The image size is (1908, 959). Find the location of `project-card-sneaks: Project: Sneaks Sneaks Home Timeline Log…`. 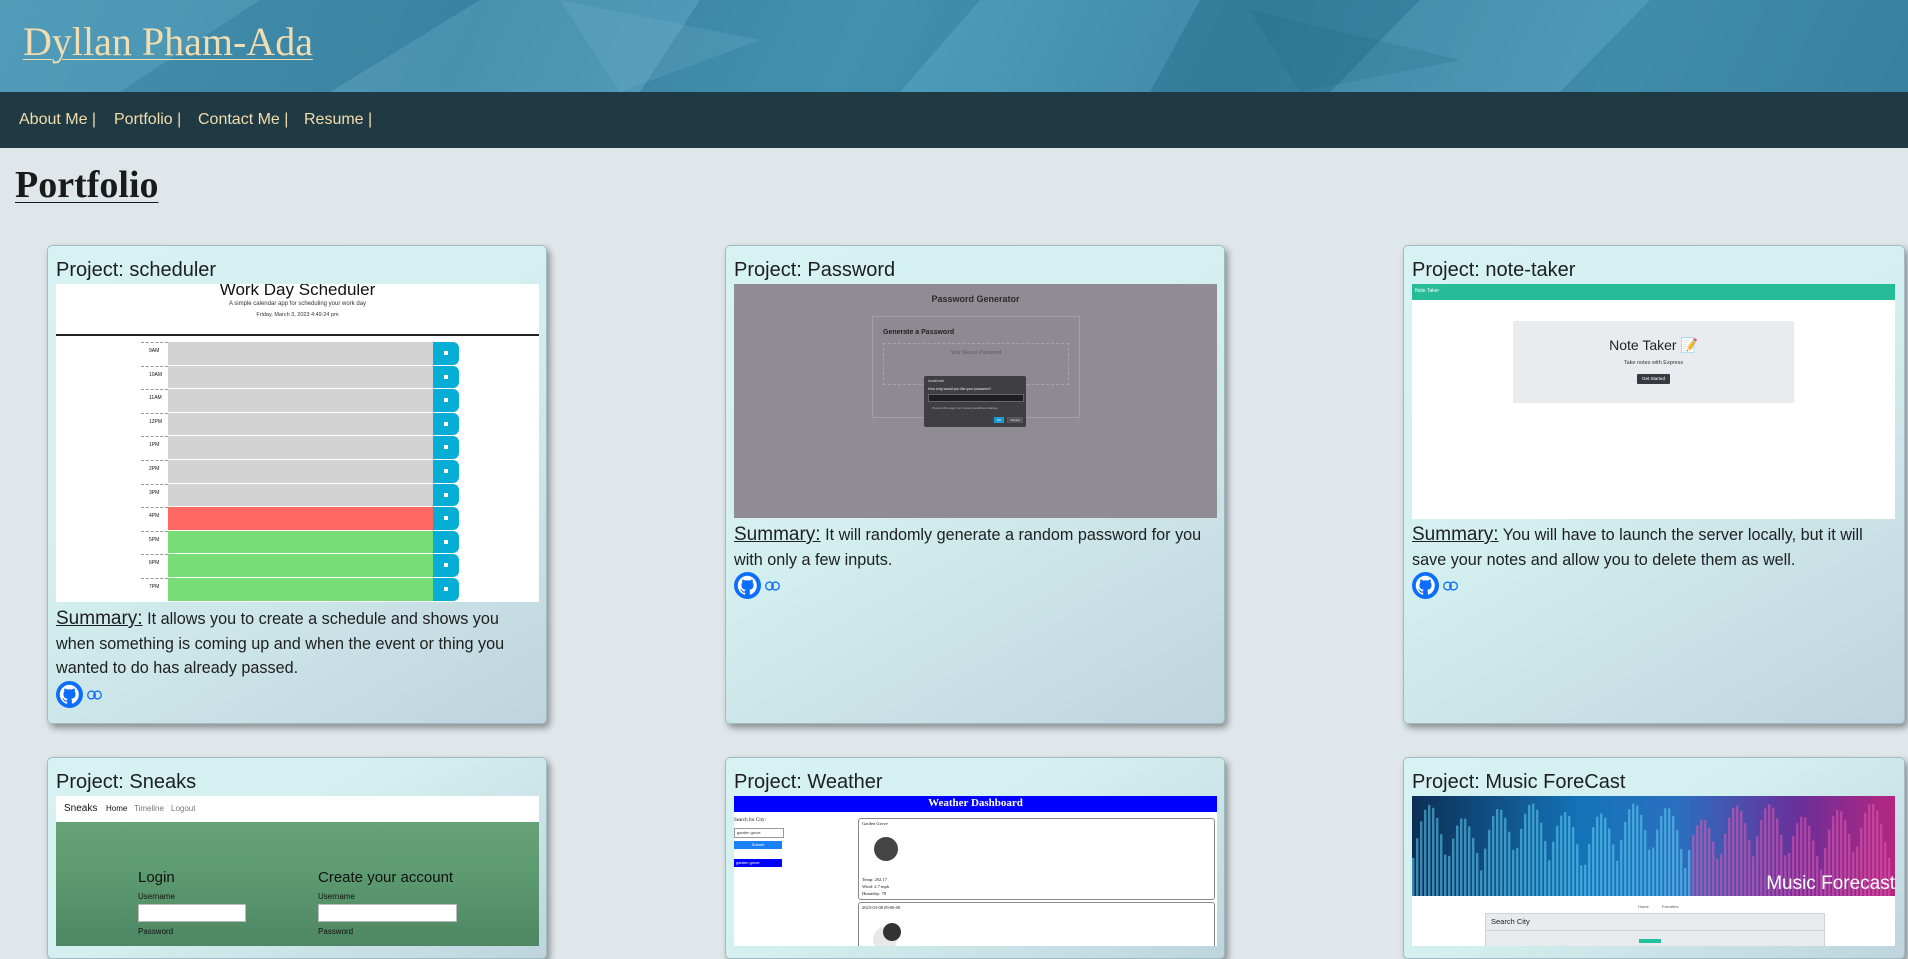

project-card-sneaks: Project: Sneaks Sneaks Home Timeline Log… is located at coordinates (297, 858).